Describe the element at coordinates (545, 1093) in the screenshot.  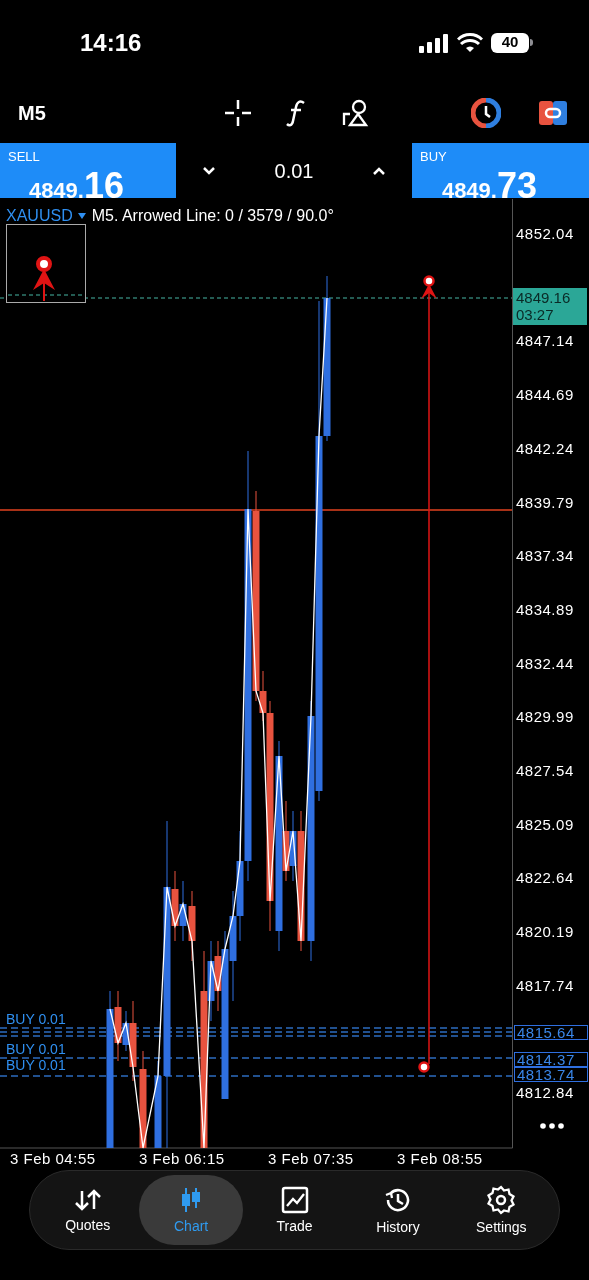
I see `price-label: 4812.84` at that location.